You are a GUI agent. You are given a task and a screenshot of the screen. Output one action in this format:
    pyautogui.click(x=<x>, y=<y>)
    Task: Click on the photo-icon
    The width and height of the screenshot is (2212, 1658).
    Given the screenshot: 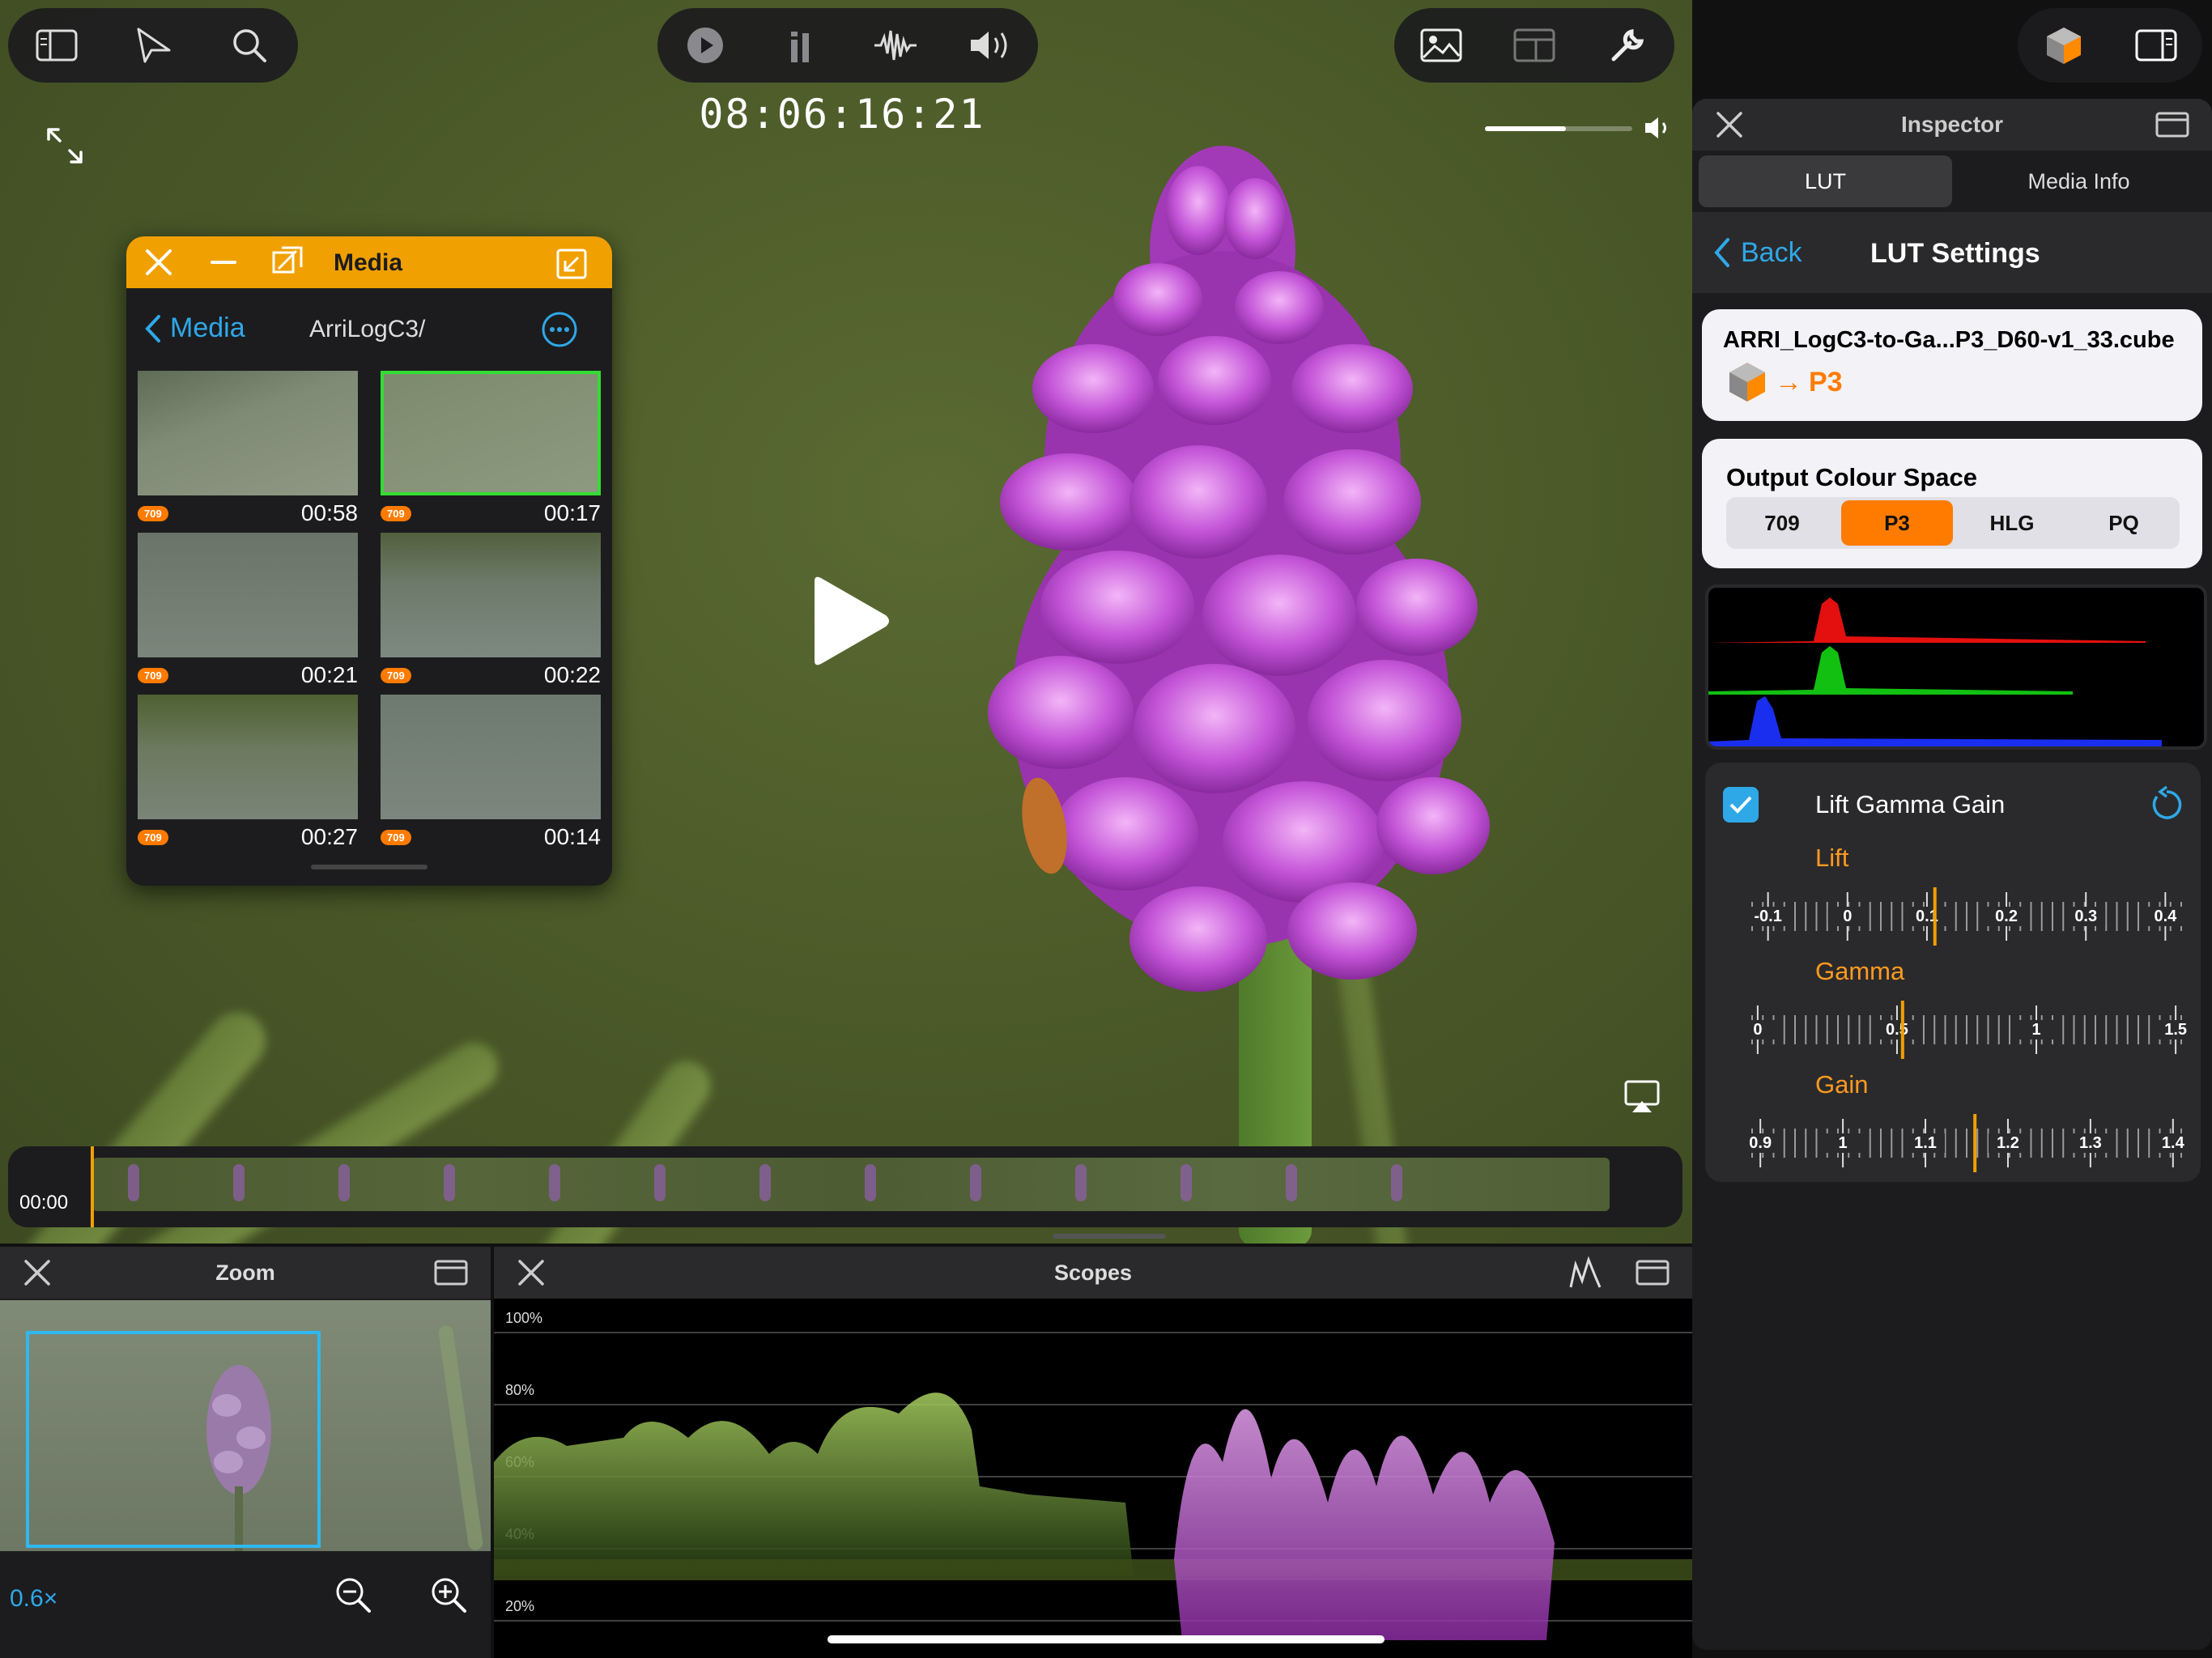 What is the action you would take?
    pyautogui.click(x=1441, y=45)
    